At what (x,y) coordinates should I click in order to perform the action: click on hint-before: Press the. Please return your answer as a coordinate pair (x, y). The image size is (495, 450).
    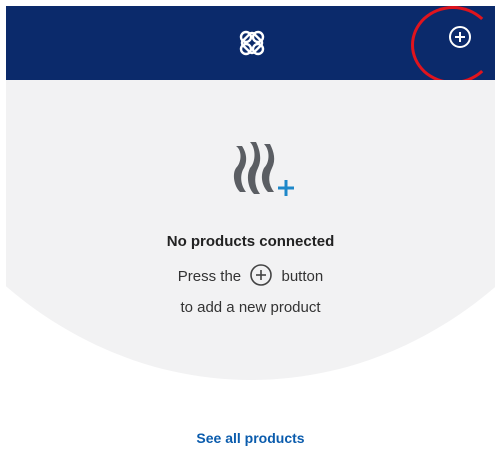
    Looking at the image, I should click on (209, 276).